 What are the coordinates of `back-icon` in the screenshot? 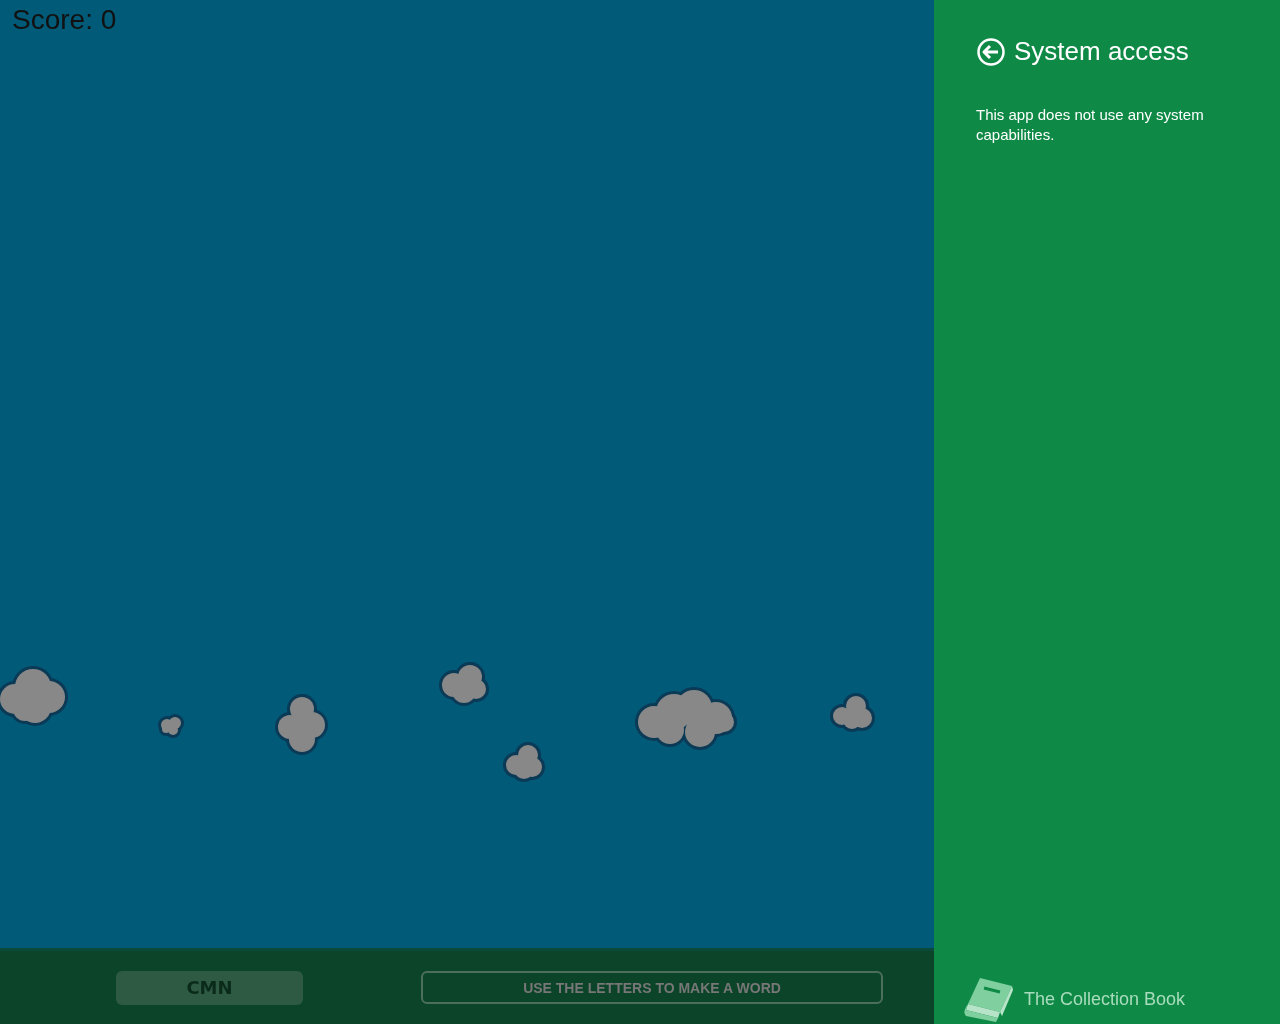 It's located at (991, 51).